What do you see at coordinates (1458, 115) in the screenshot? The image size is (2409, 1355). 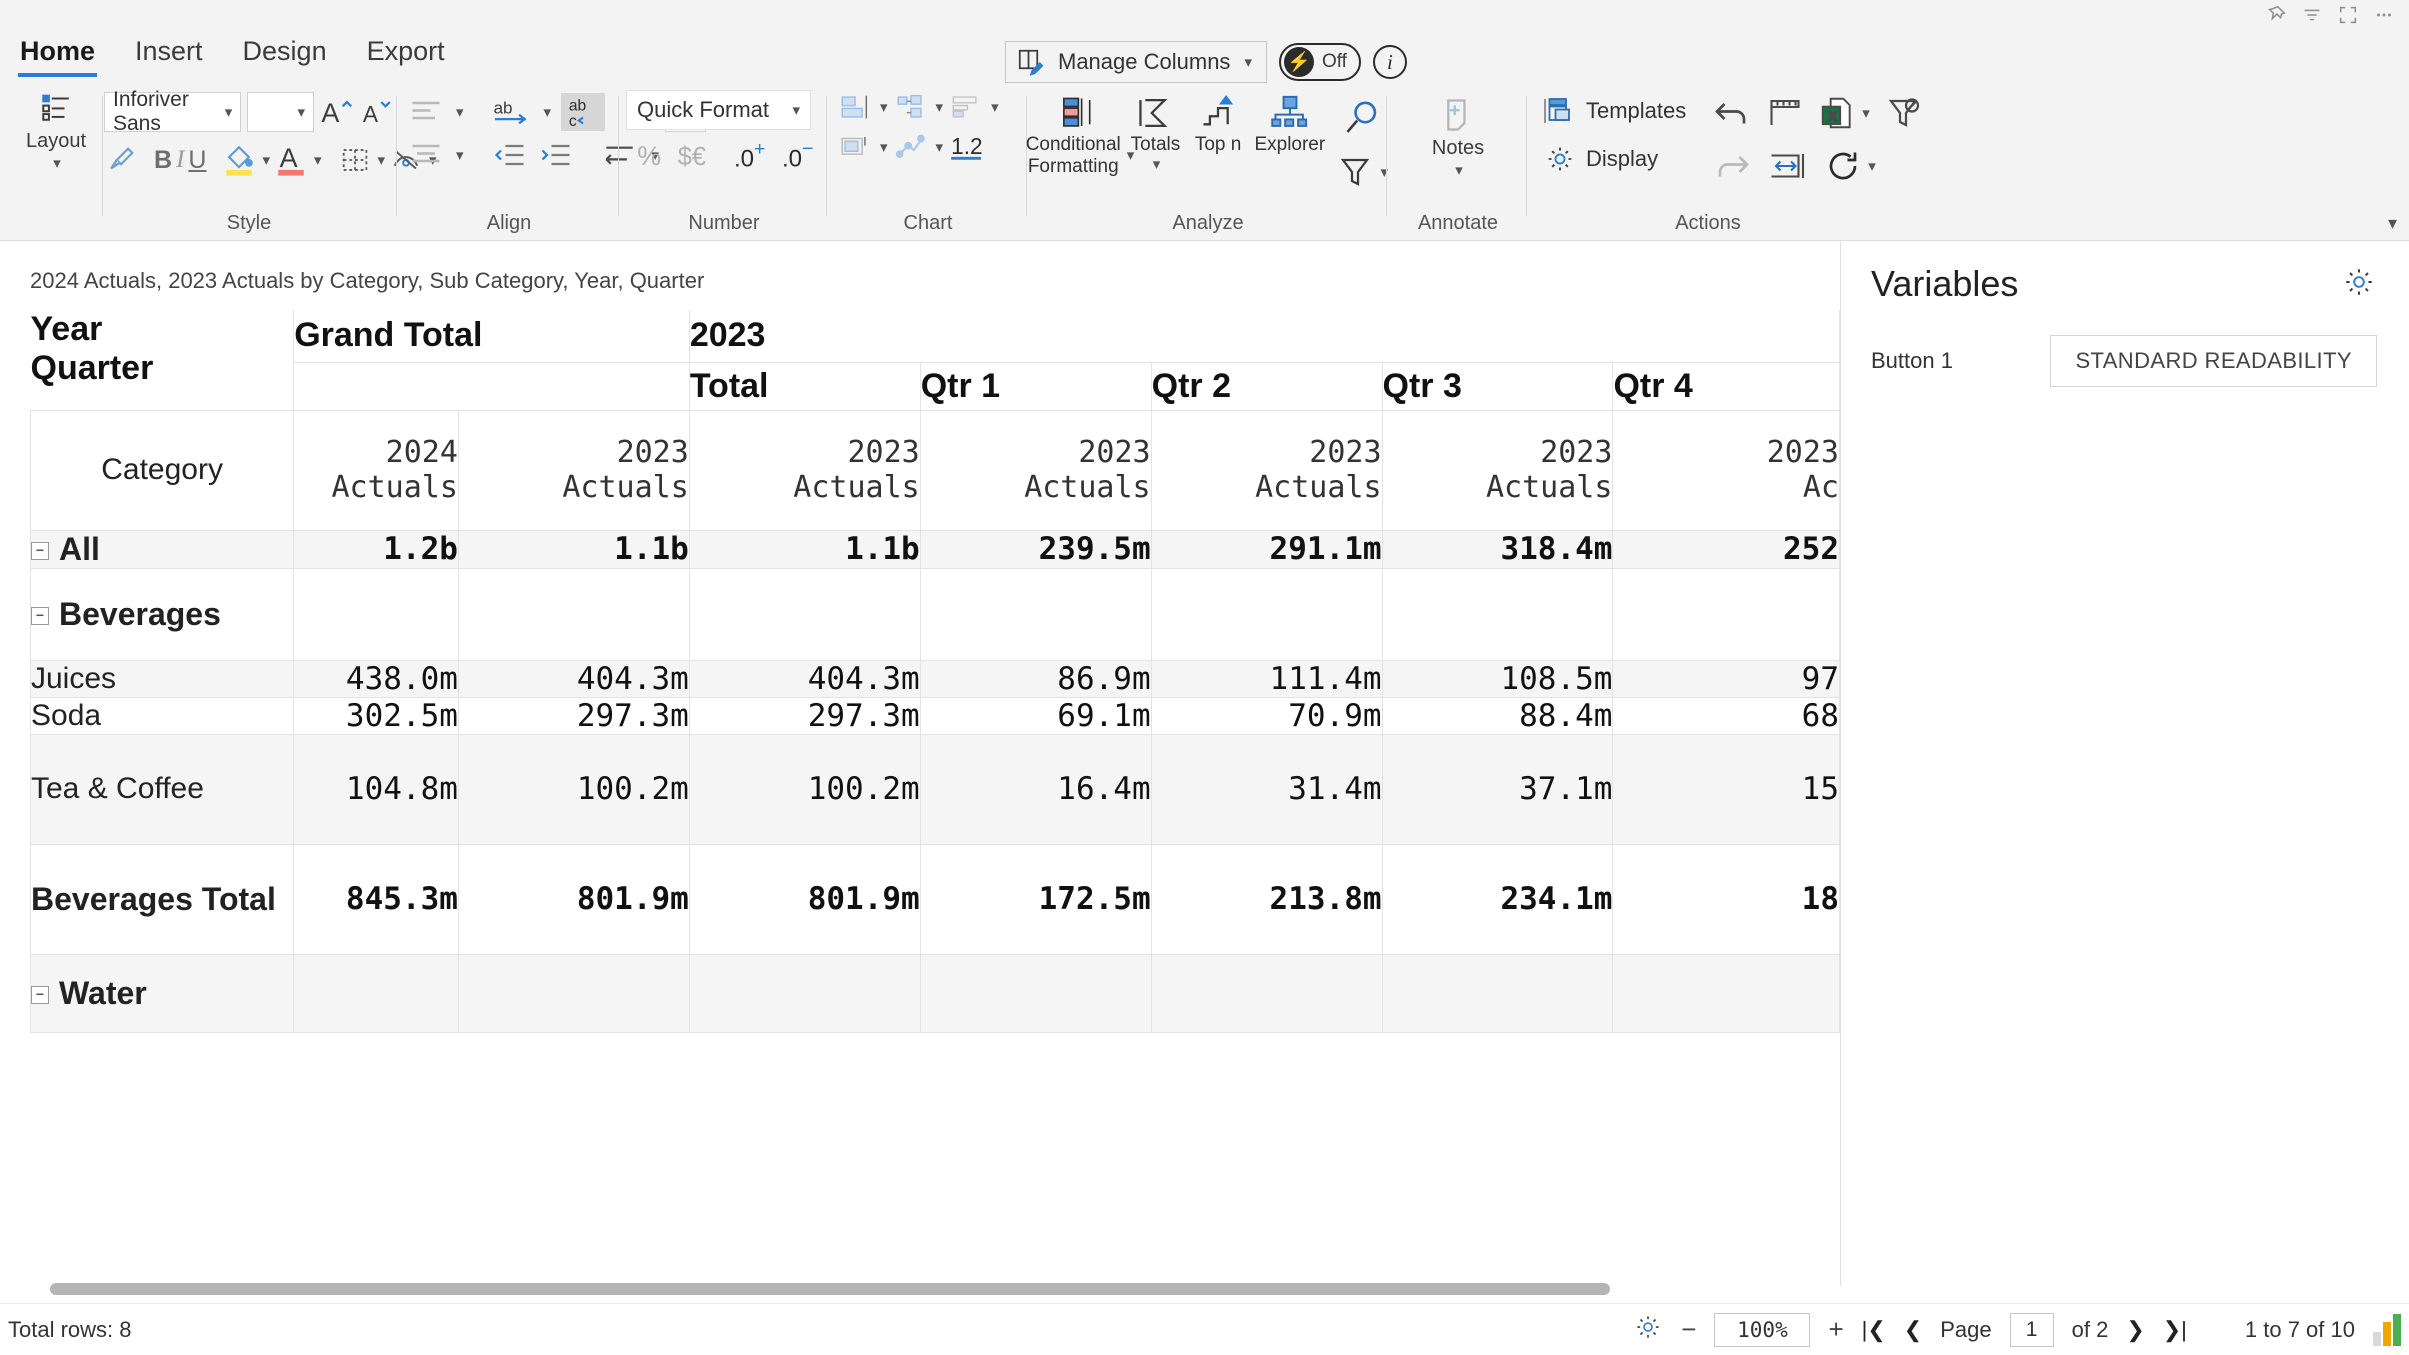 I see `add-note-icon` at bounding box center [1458, 115].